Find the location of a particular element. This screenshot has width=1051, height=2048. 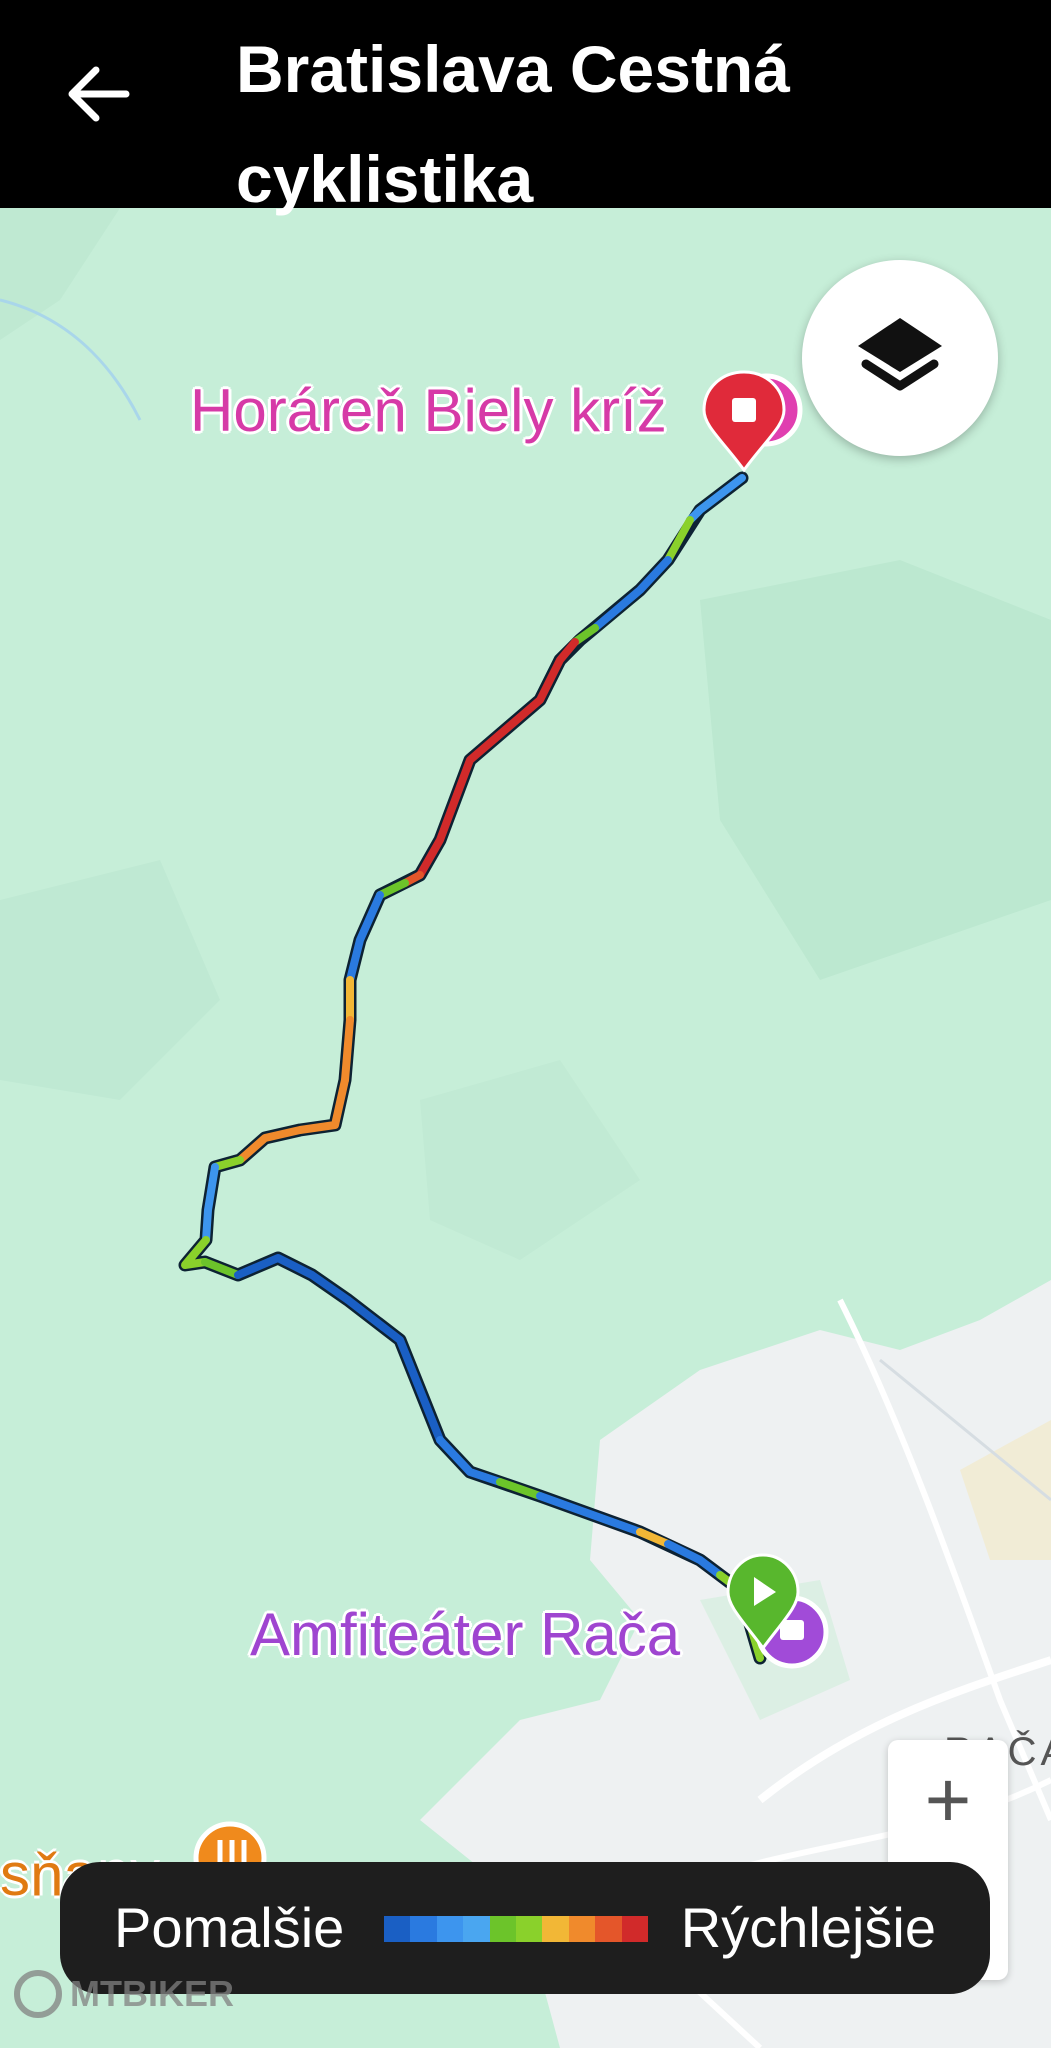

back-button is located at coordinates (98, 94).